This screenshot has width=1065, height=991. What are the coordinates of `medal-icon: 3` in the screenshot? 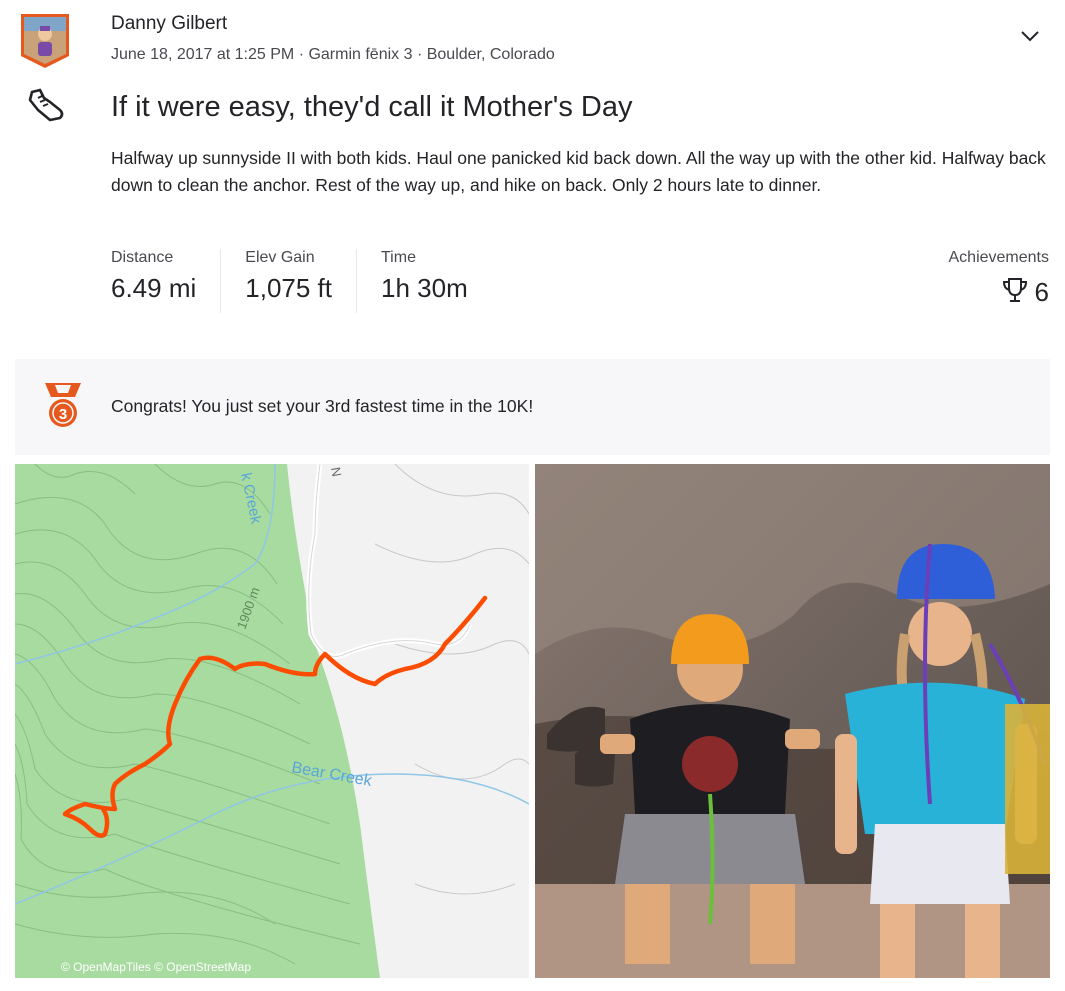 It's located at (63, 406).